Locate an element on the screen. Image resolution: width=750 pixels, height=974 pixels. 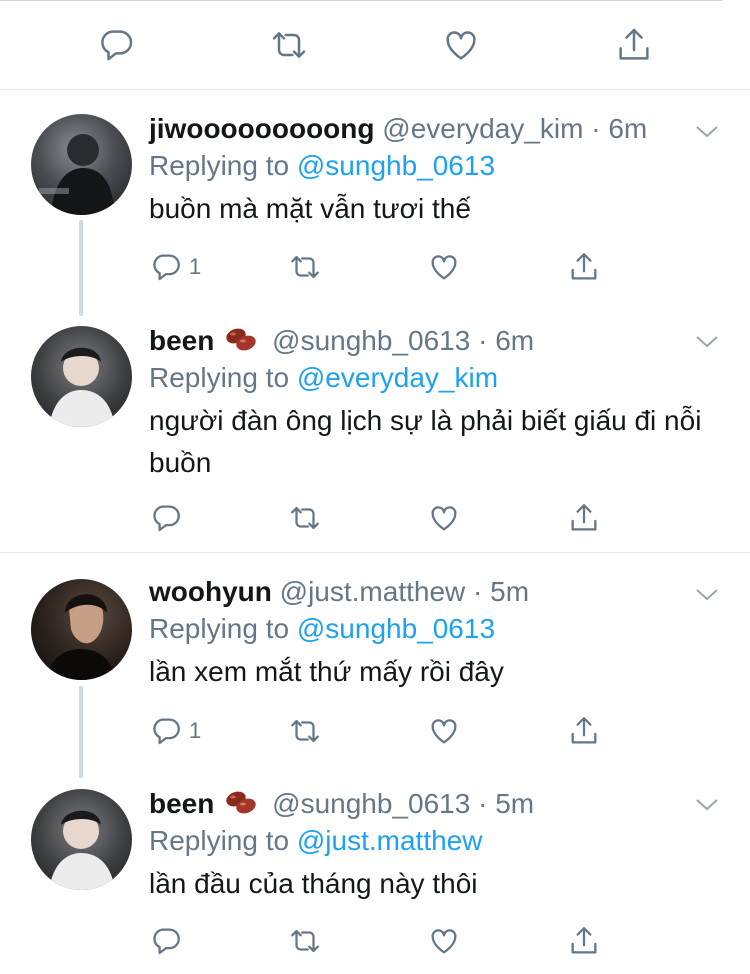
replying-to: Replying to @just.matthew is located at coordinates (434, 841).